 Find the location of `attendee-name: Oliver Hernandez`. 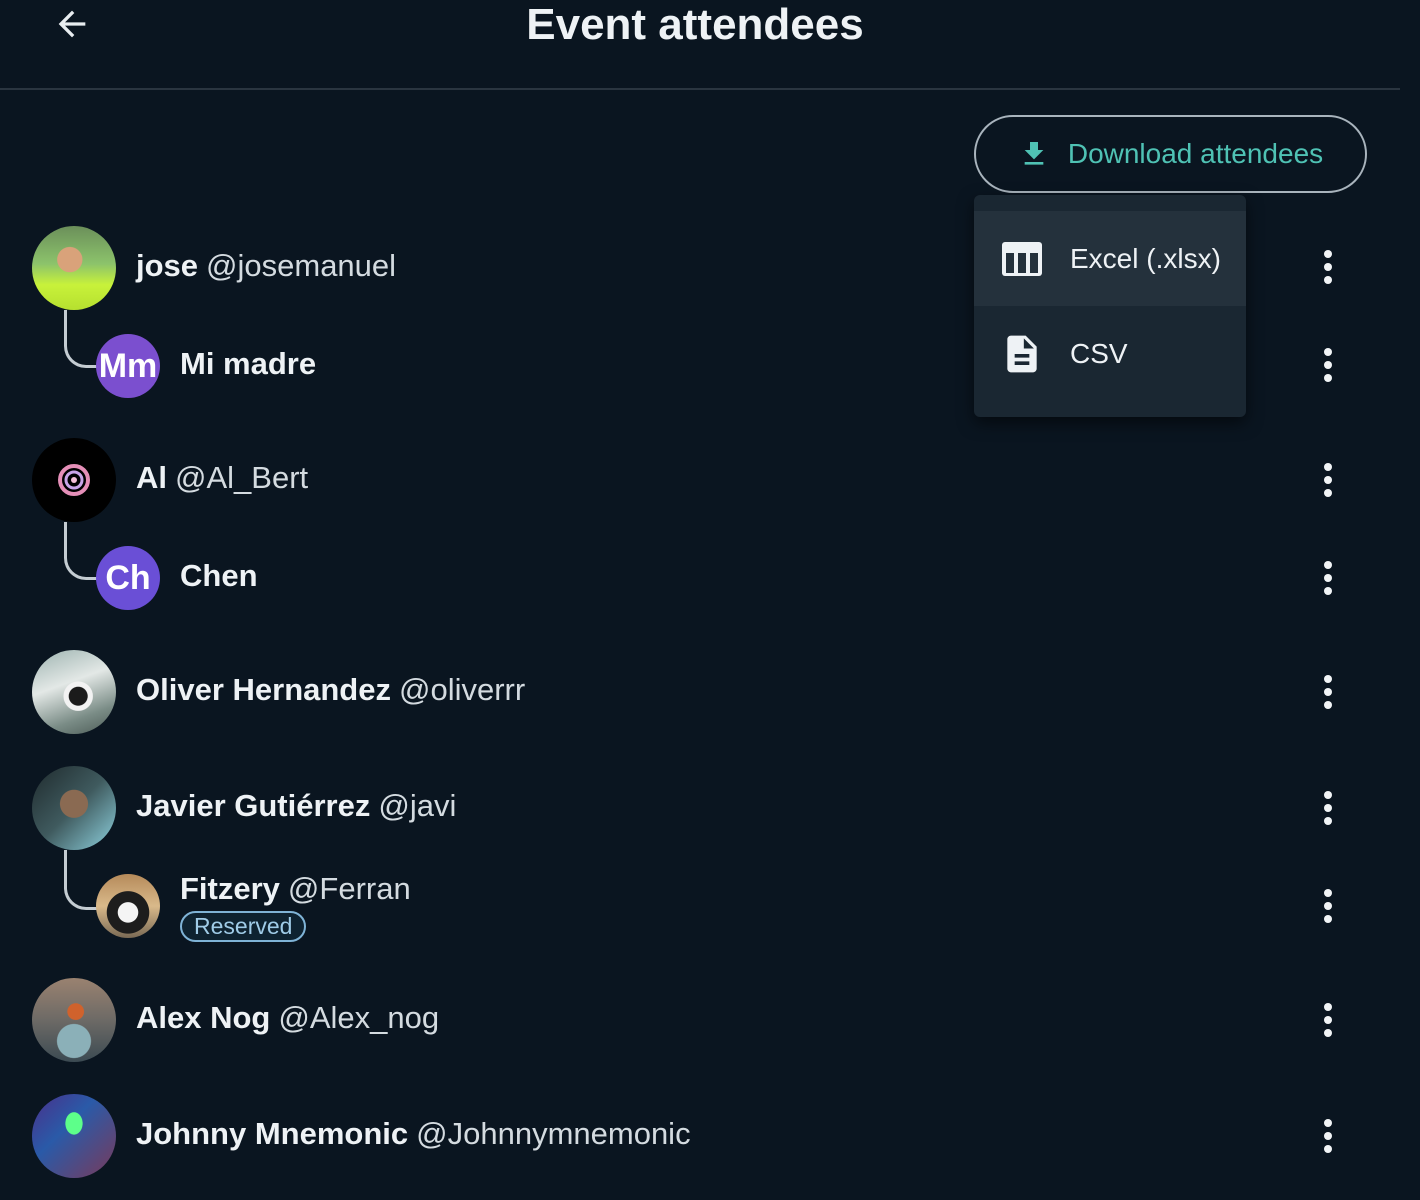

attendee-name: Oliver Hernandez is located at coordinates (263, 689).